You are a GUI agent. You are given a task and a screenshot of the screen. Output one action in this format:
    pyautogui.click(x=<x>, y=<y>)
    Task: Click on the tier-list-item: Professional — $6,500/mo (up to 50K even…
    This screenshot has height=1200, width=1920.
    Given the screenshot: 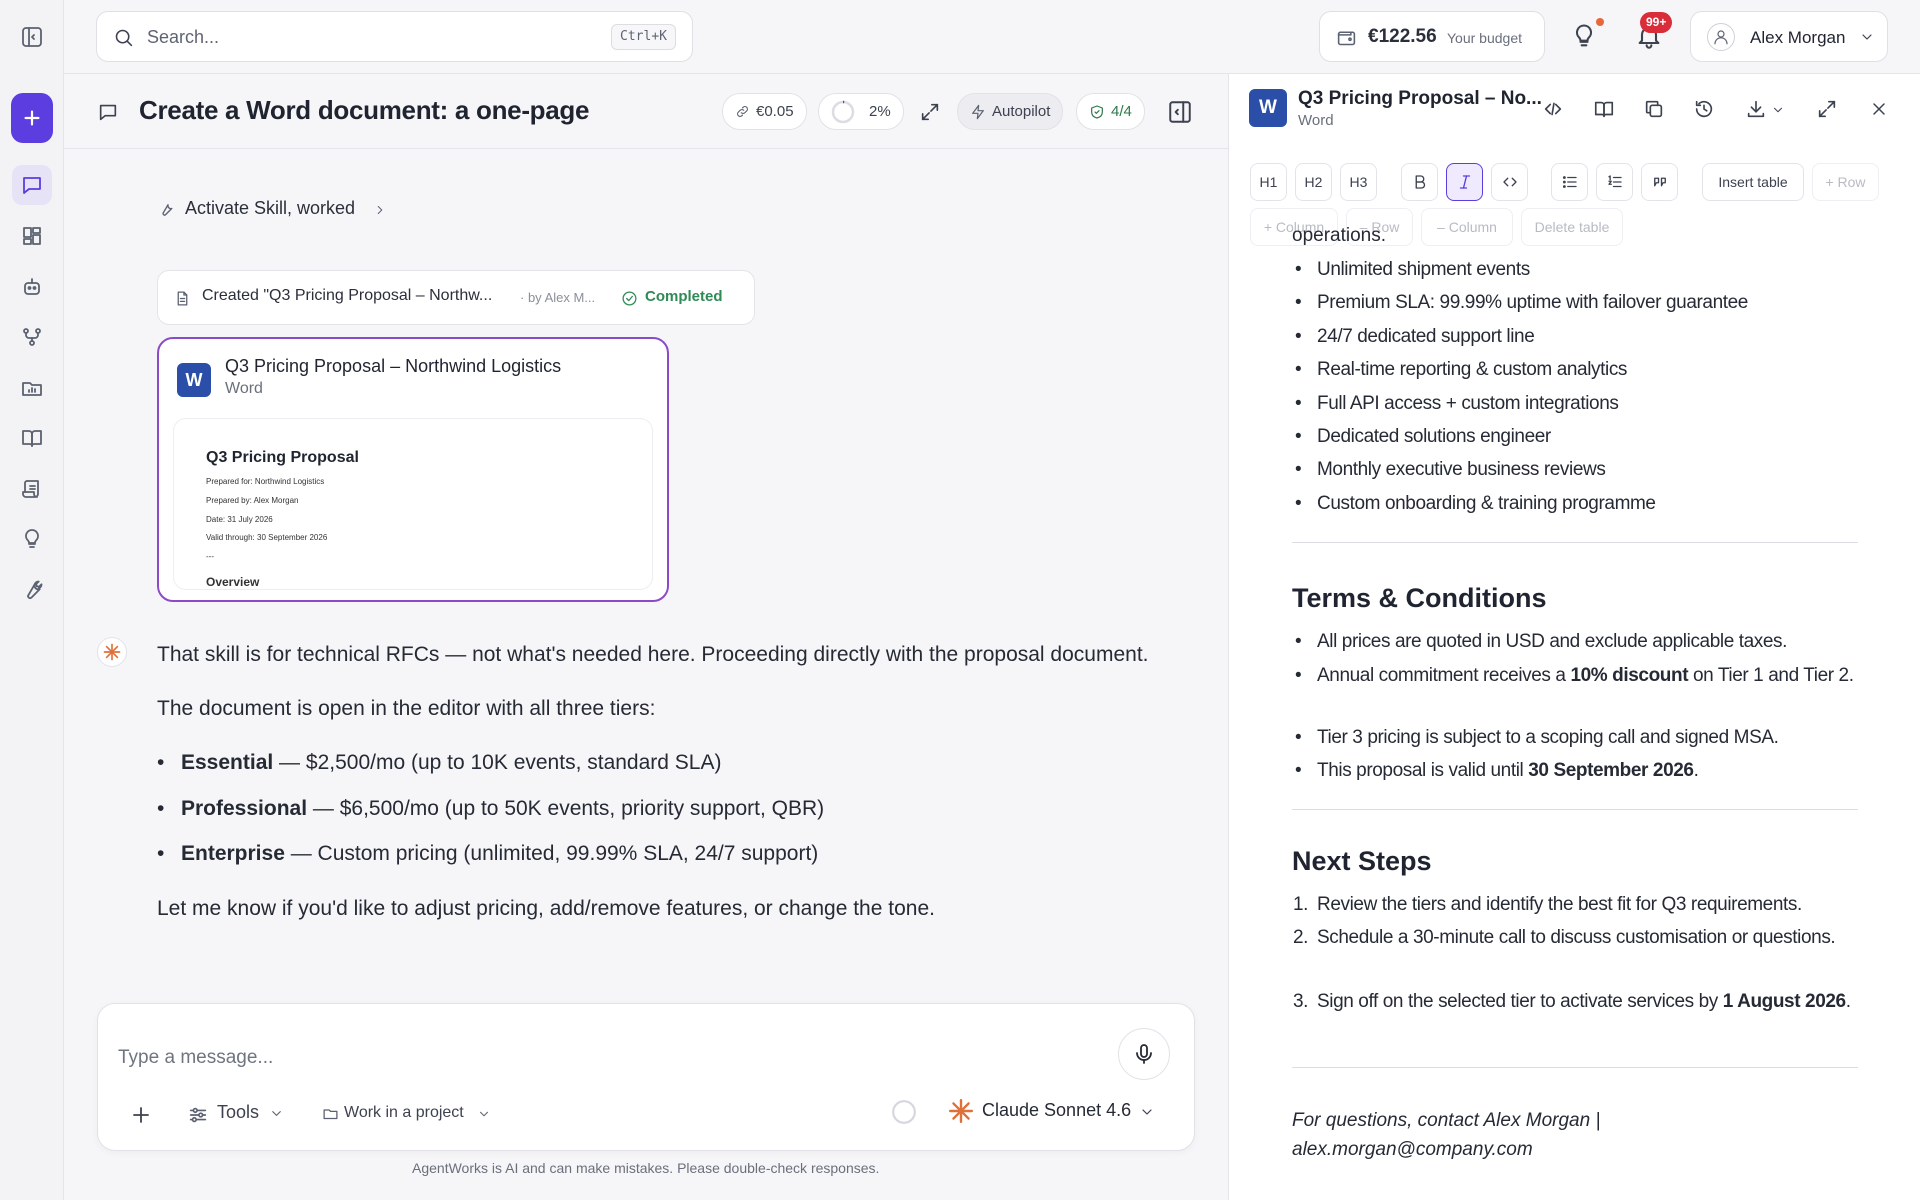 What is the action you would take?
    pyautogui.click(x=490, y=809)
    